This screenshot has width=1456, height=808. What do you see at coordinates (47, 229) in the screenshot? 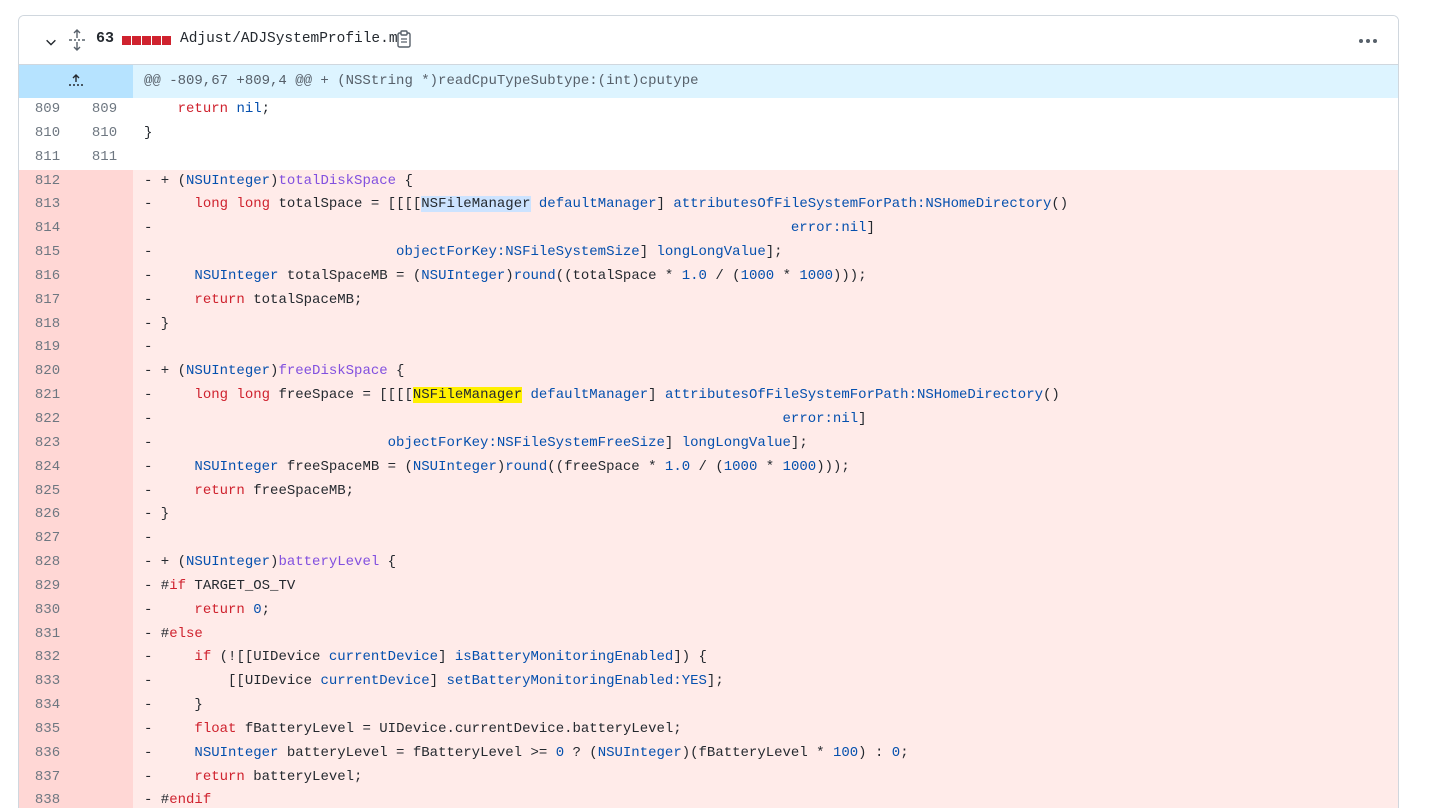
I see `old-line-number: 814` at bounding box center [47, 229].